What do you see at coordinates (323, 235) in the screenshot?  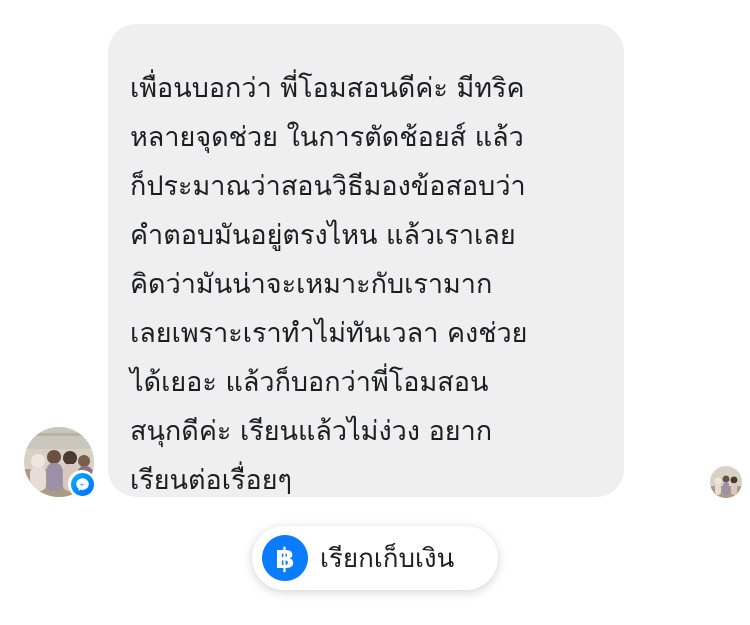 I see `message-line: คำตอบมันอยู่ตรงไหน แล้วเราเลย` at bounding box center [323, 235].